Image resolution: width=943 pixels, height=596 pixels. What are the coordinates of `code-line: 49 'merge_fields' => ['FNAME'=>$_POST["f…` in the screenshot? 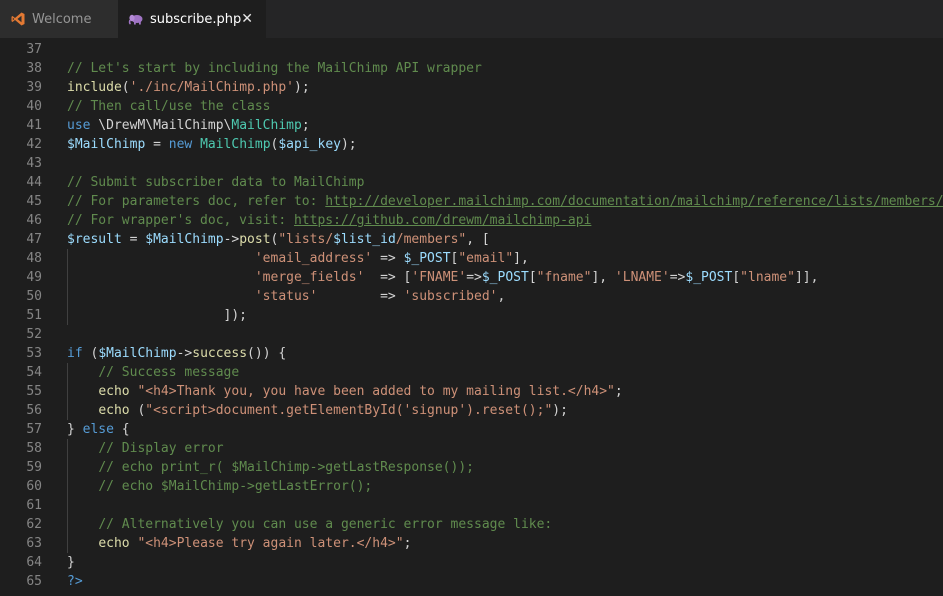 It's located at (471, 277).